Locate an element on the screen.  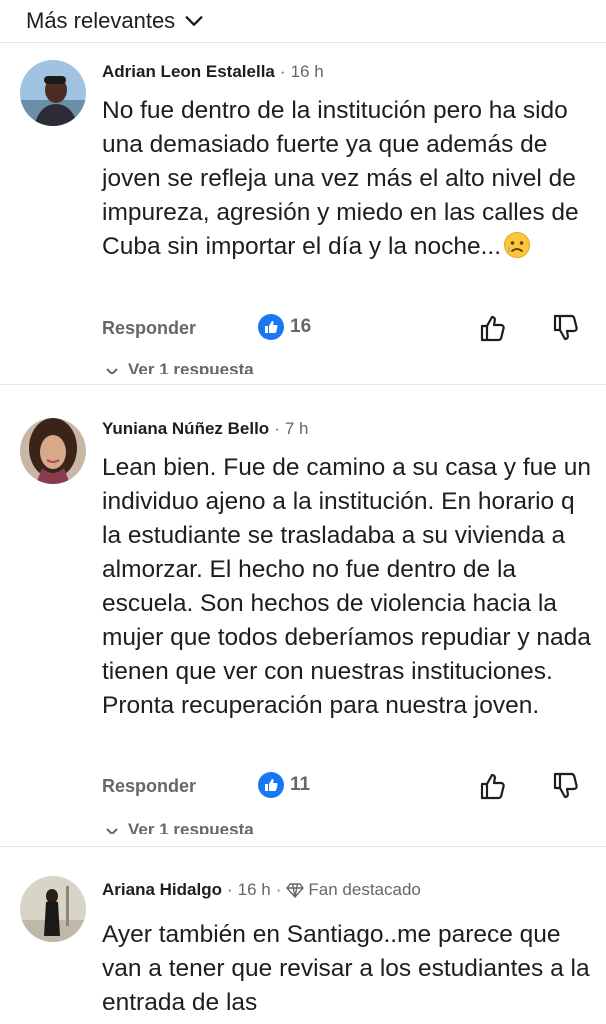
sort-dropdown: Más relevantes is located at coordinates (115, 21).